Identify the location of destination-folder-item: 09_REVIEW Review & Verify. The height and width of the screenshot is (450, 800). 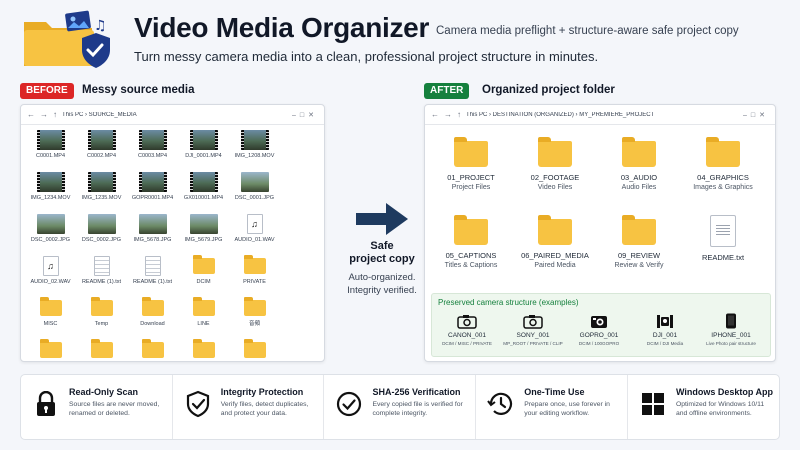
(639, 245).